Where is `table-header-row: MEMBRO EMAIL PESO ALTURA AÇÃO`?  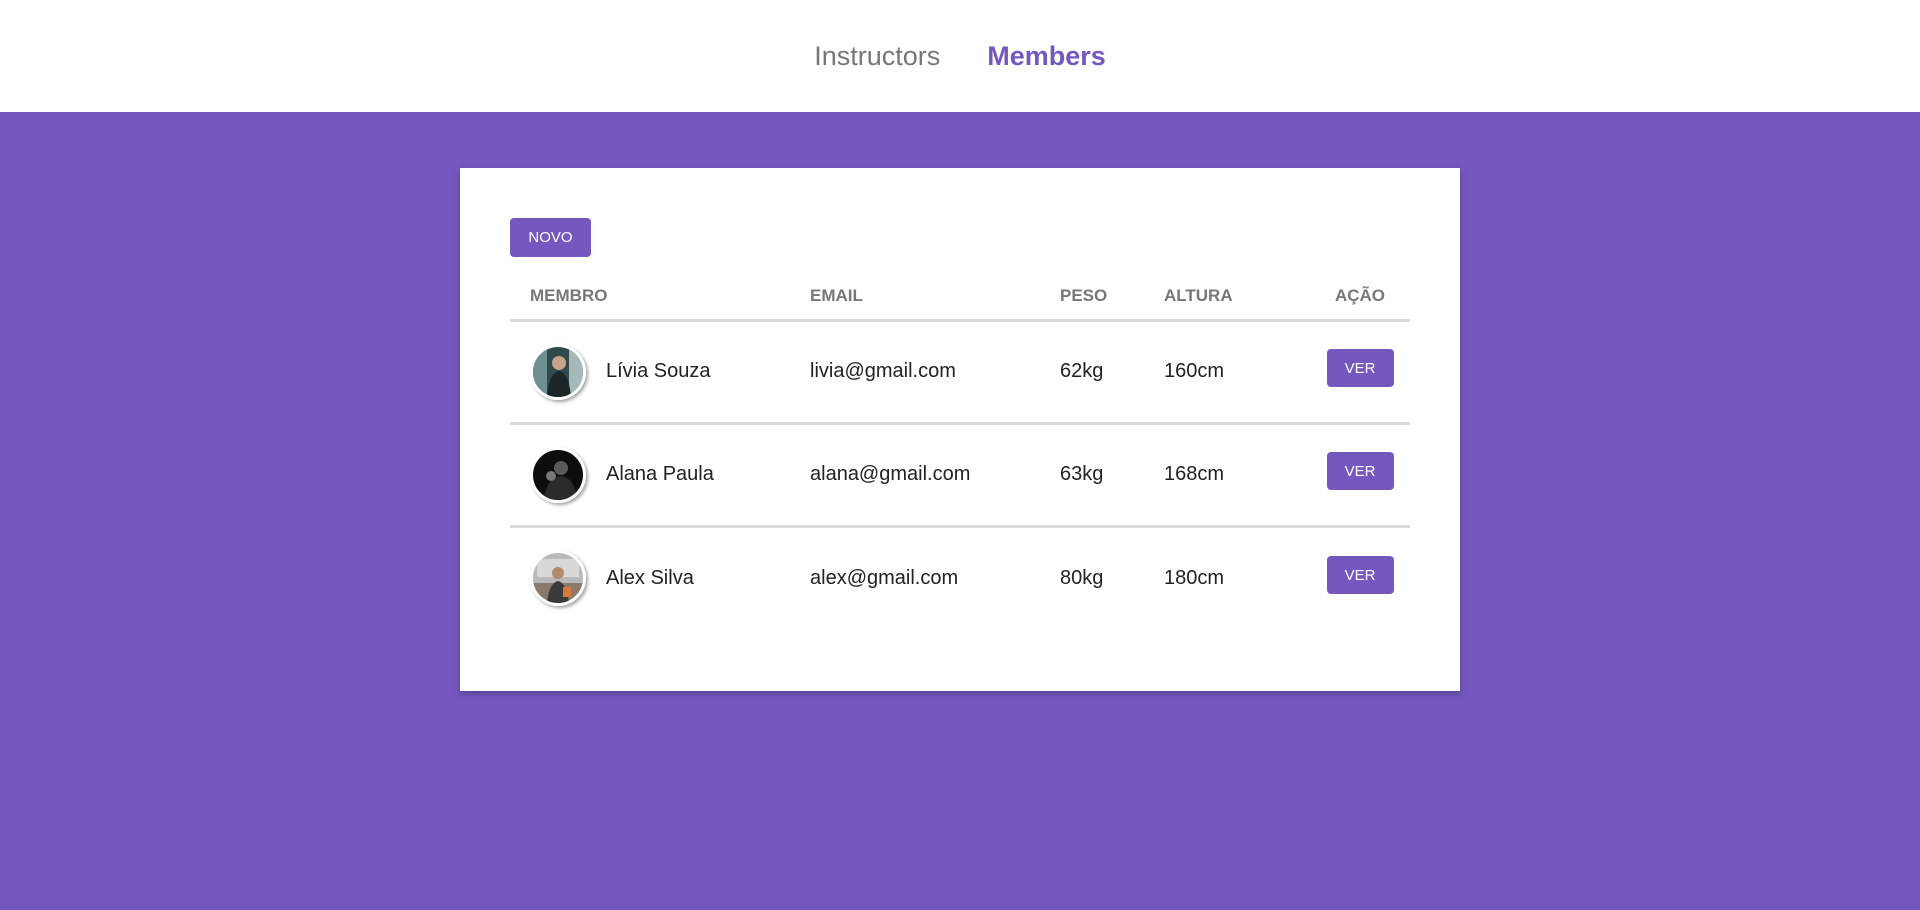 table-header-row: MEMBRO EMAIL PESO ALTURA AÇÃO is located at coordinates (960, 298).